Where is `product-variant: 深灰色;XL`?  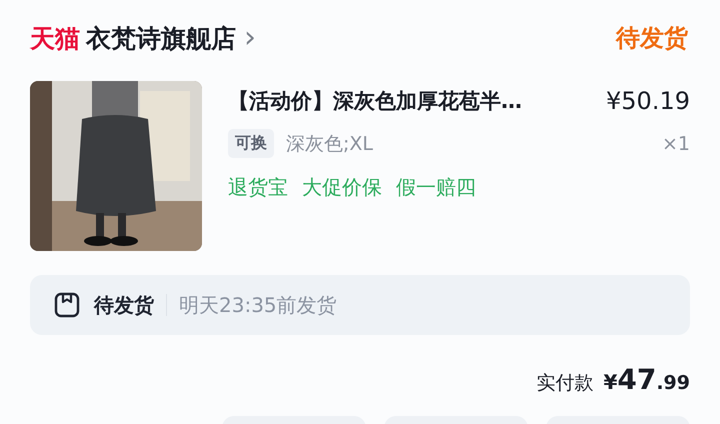
product-variant: 深灰色;XL is located at coordinates (330, 144).